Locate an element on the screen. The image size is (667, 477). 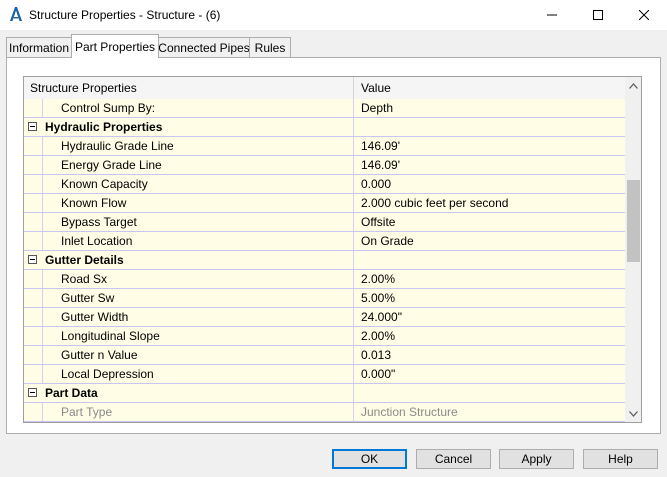
window-title: Structure Properties - Structure - (6) is located at coordinates (125, 15).